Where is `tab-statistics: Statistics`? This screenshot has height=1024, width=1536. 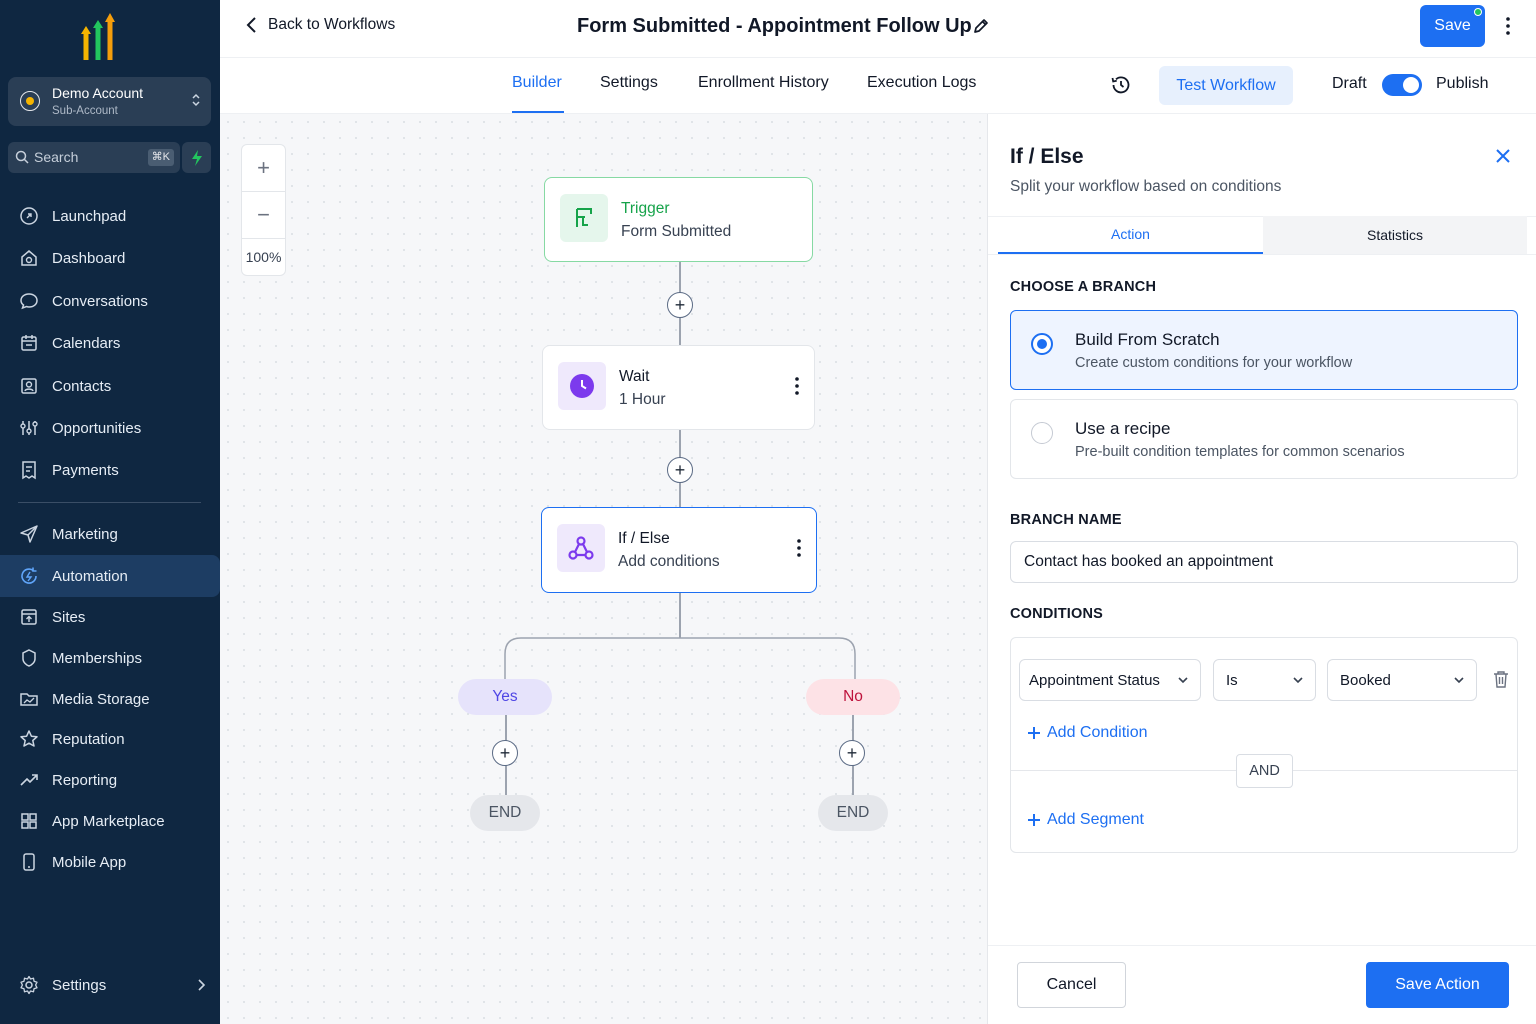 tab-statistics: Statistics is located at coordinates (1395, 235).